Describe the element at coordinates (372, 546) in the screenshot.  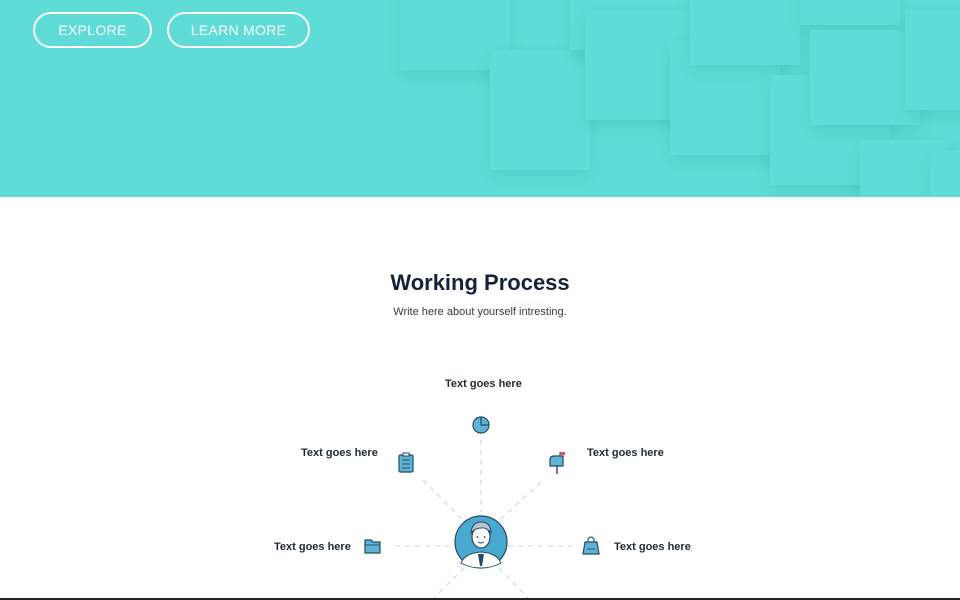
I see `folder-icon` at that location.